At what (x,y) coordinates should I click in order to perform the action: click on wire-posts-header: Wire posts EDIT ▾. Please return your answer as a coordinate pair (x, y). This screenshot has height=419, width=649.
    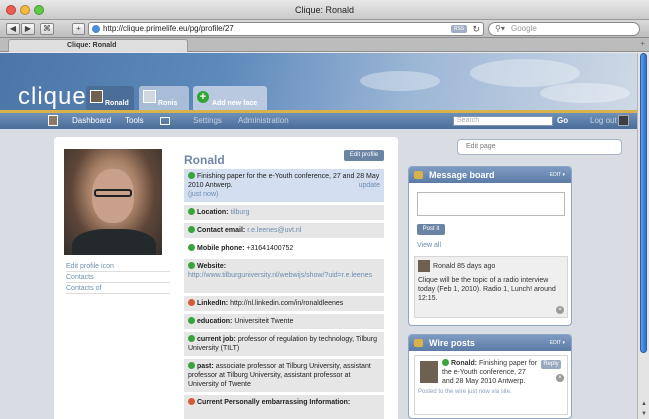
    Looking at the image, I should click on (490, 343).